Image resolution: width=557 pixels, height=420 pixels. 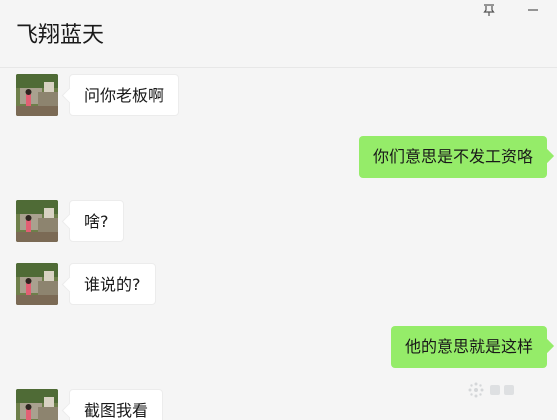 I want to click on chat-title: 飞翔蓝天, so click(x=60, y=35).